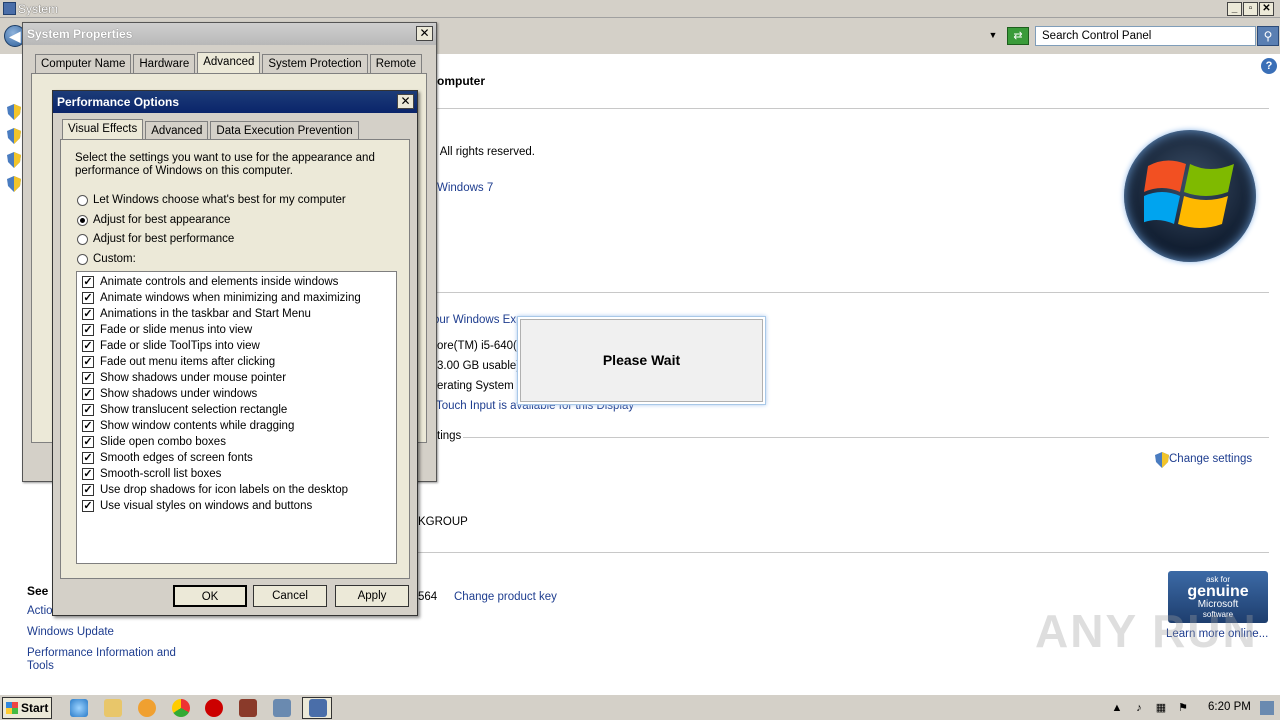  What do you see at coordinates (1145, 36) in the screenshot?
I see `search-input: Search Control Panel` at bounding box center [1145, 36].